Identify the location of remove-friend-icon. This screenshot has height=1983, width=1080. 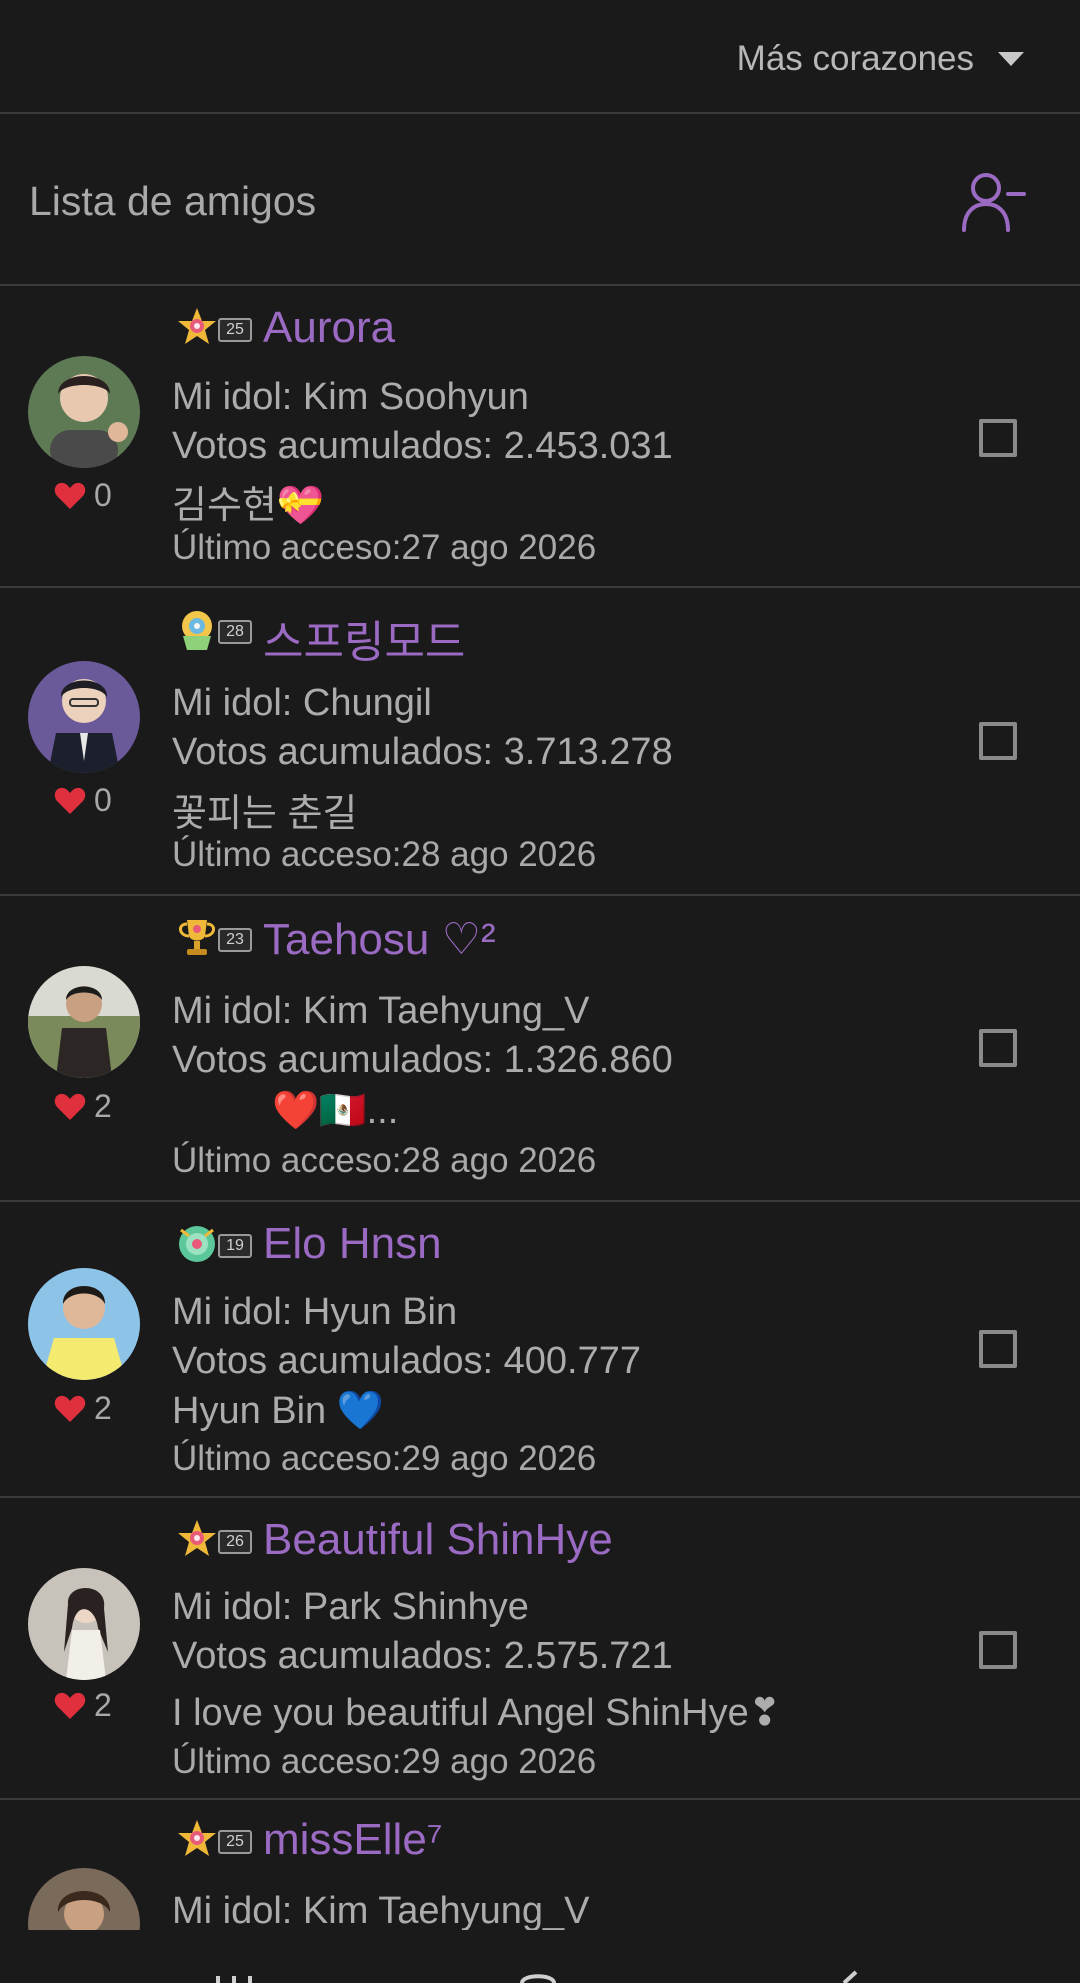
(994, 201).